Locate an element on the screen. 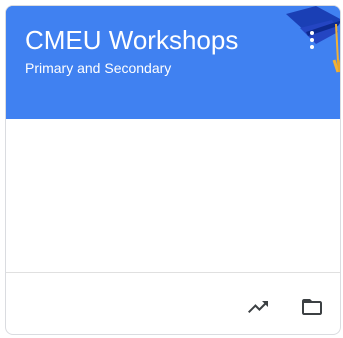 This screenshot has width=343, height=338. more-vert-icon is located at coordinates (312, 40).